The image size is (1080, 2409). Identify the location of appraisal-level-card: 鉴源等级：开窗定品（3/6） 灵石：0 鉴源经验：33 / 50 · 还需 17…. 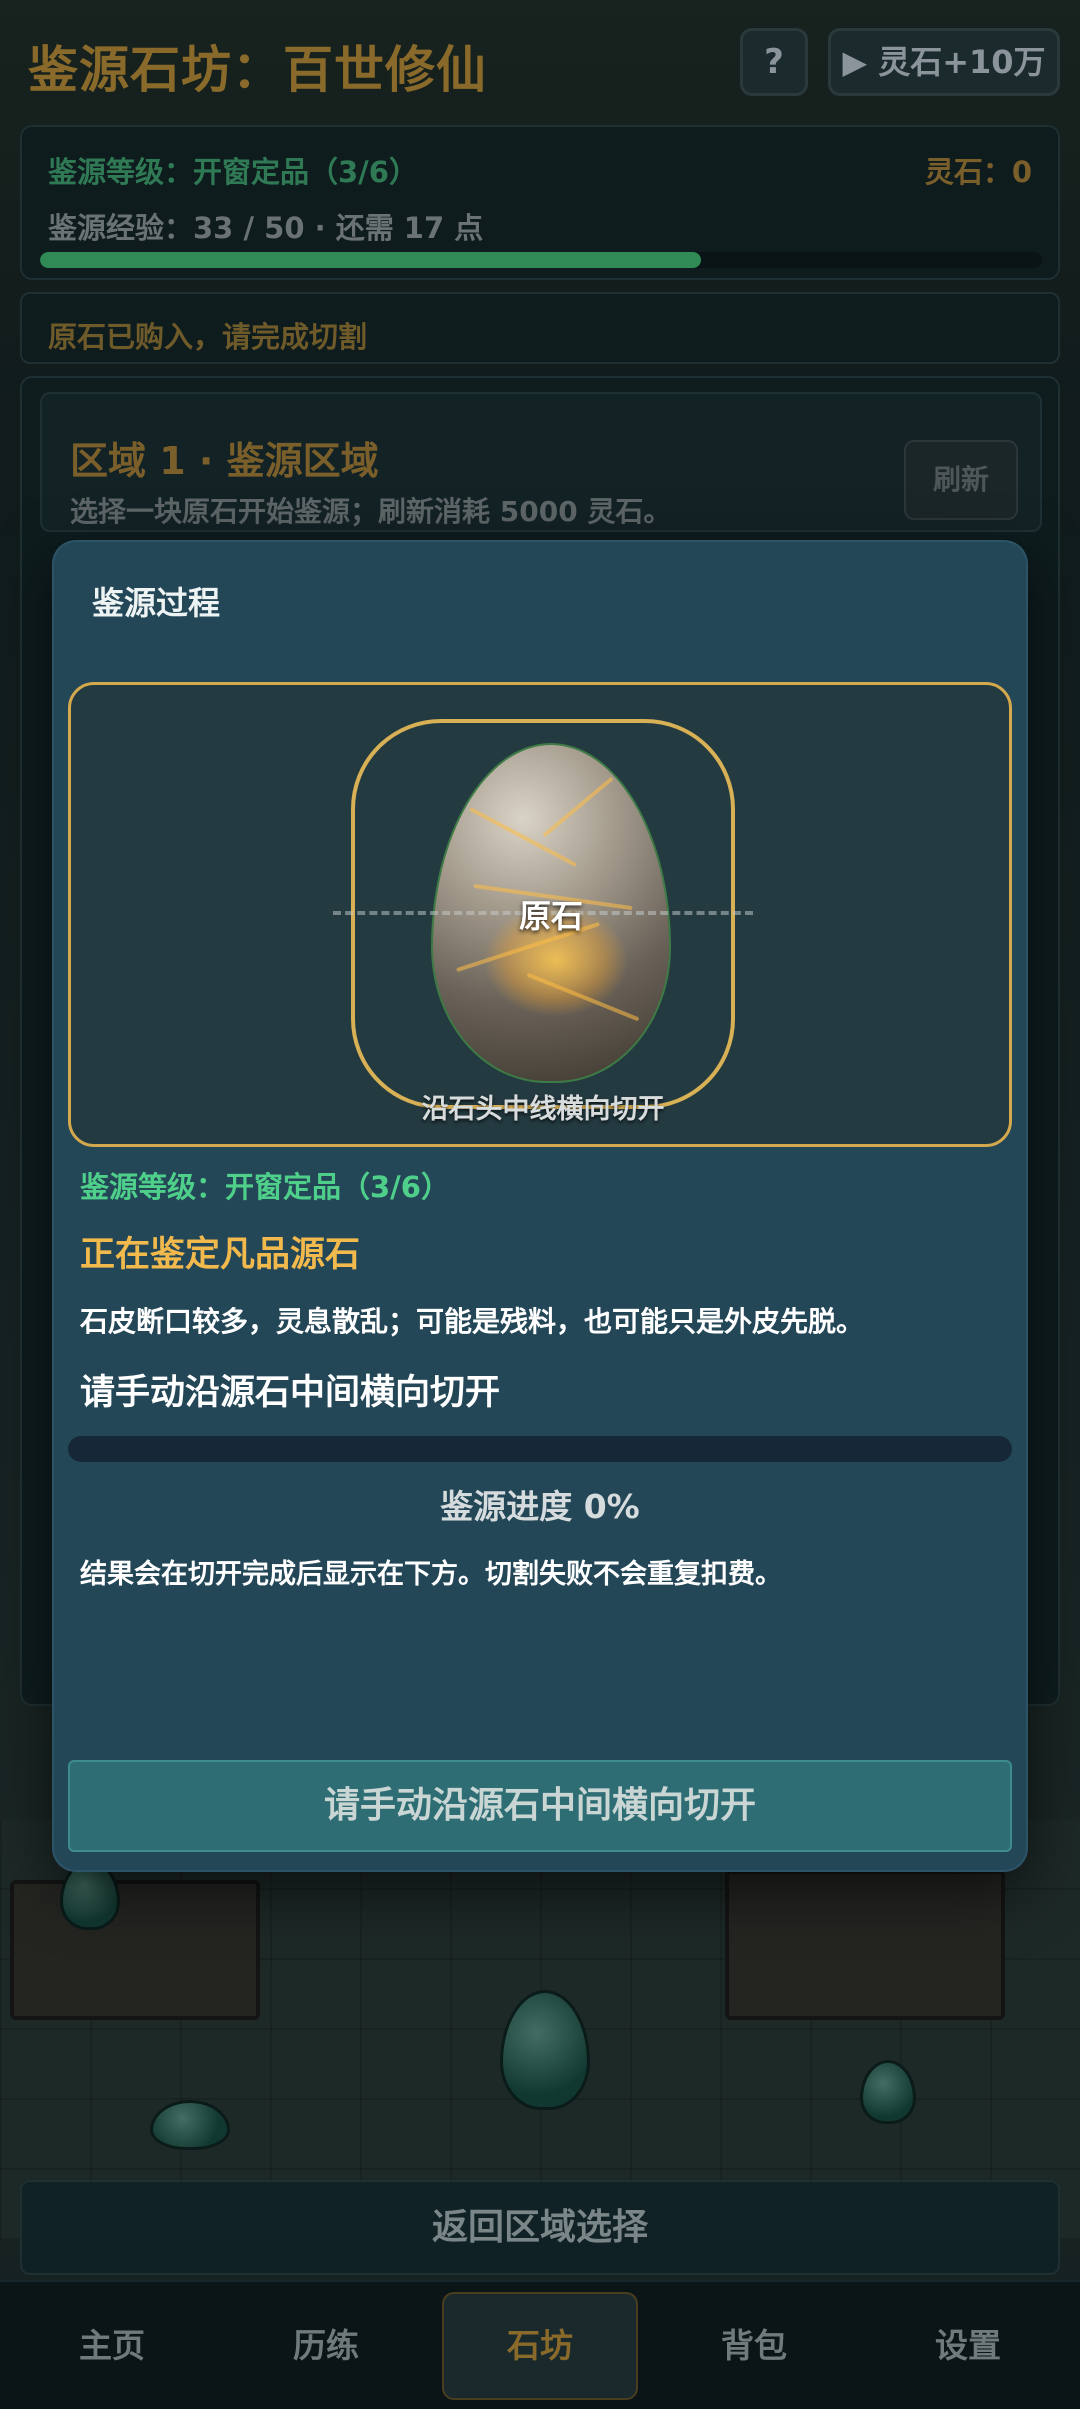
(540, 202).